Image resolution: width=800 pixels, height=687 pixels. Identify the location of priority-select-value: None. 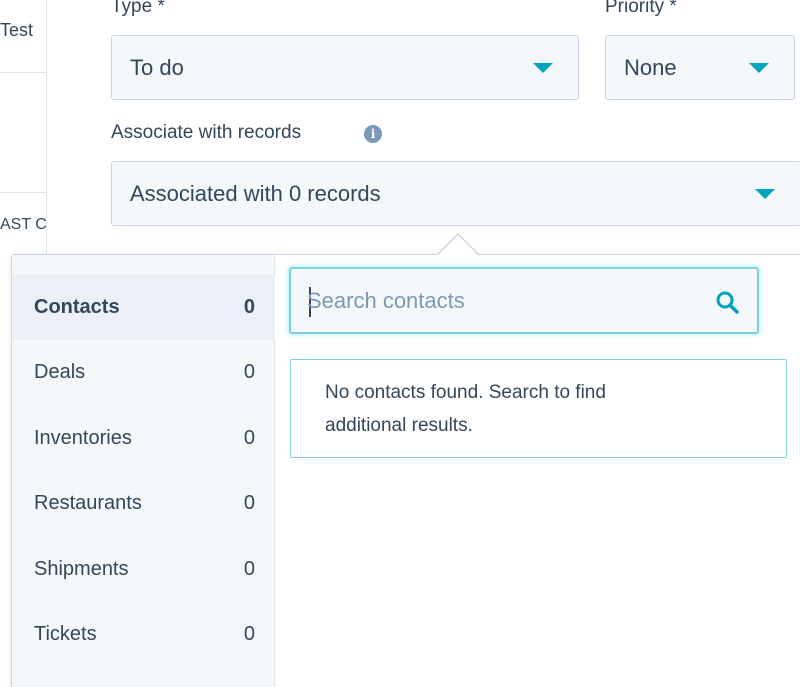
(650, 67).